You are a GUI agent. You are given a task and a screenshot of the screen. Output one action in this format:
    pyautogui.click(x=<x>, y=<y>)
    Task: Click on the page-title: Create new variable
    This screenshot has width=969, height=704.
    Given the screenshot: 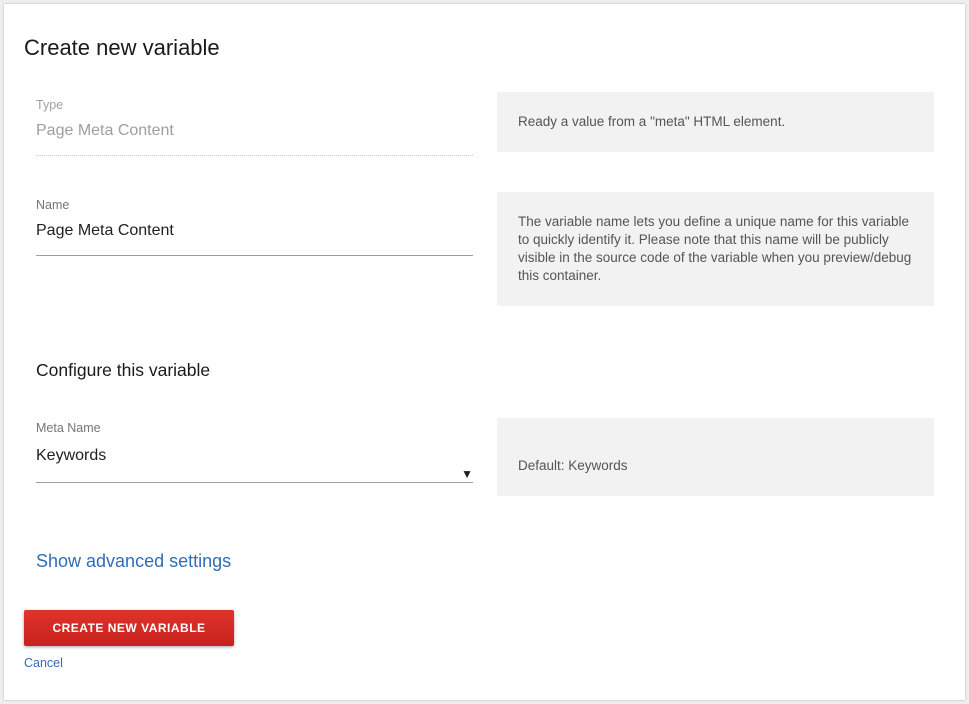 What is the action you would take?
    pyautogui.click(x=122, y=47)
    